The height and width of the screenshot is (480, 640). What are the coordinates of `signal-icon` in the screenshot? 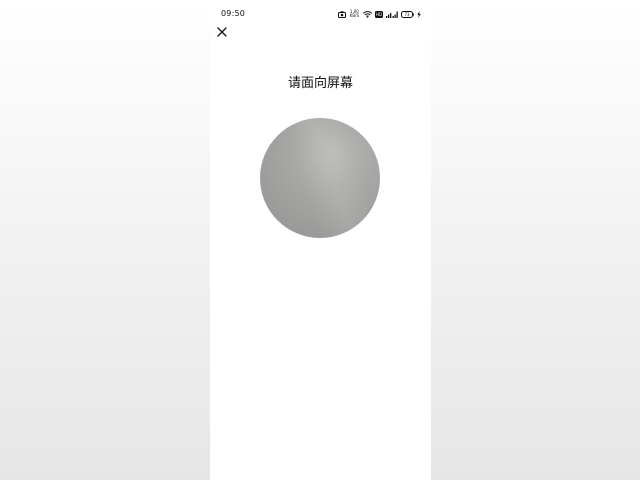 It's located at (392, 14).